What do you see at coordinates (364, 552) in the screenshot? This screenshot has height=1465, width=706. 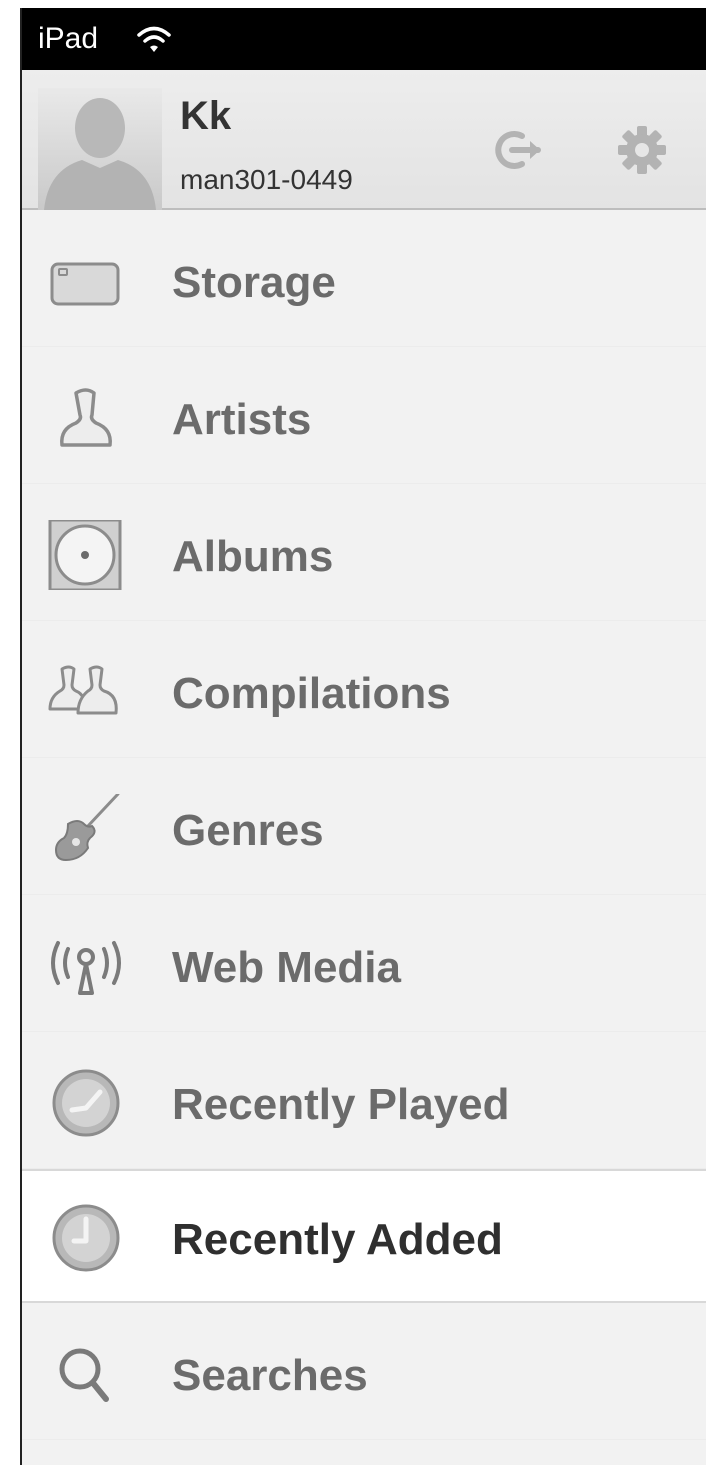 I see `menu-item-albums: Albums` at bounding box center [364, 552].